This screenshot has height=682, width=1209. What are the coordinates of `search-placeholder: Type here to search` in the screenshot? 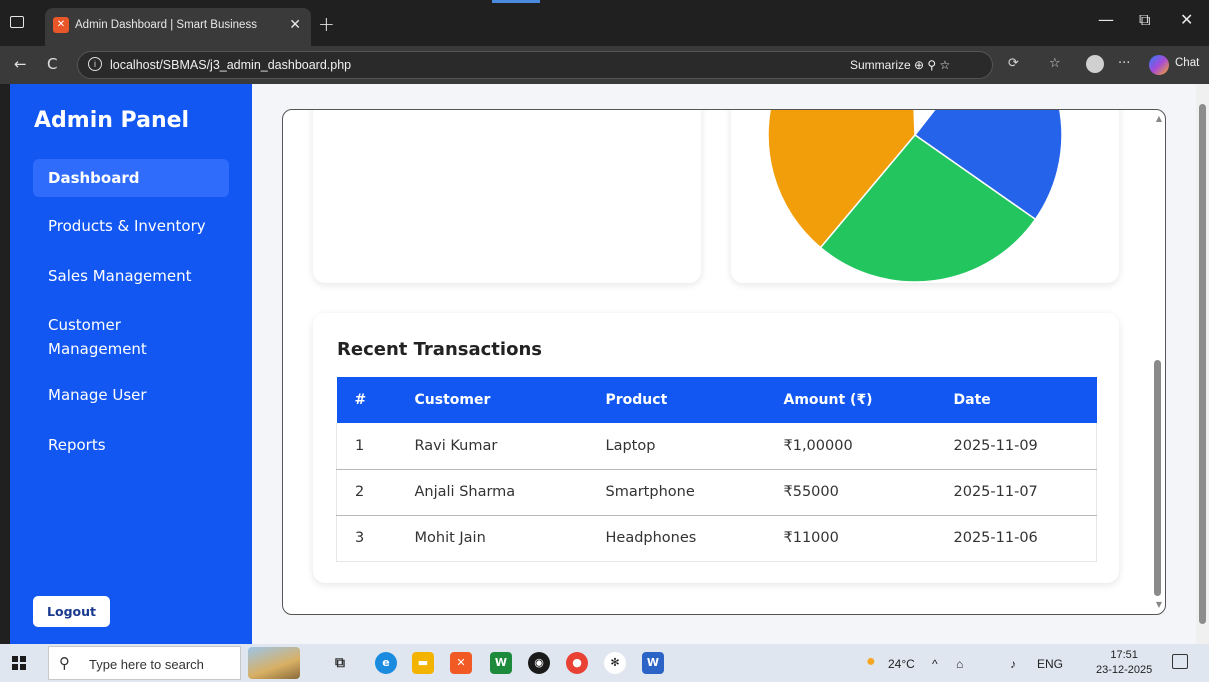 It's located at (146, 664).